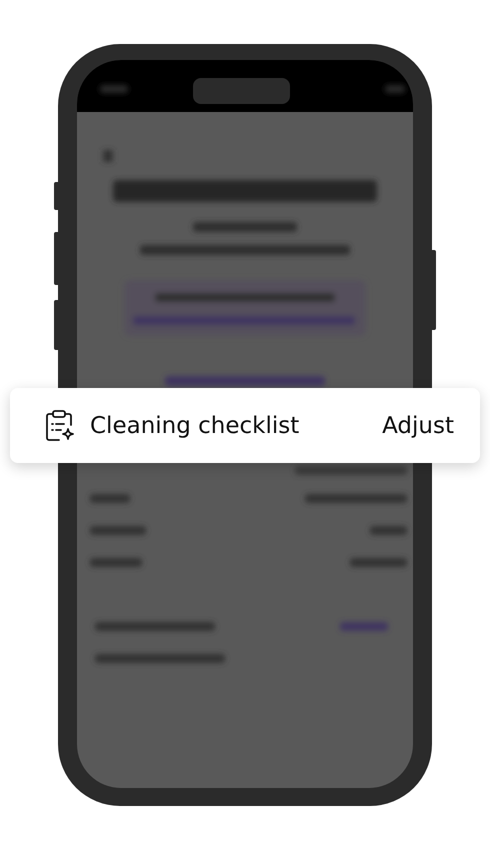 The image size is (490, 850). What do you see at coordinates (418, 425) in the screenshot?
I see `adjust-button: Adjust` at bounding box center [418, 425].